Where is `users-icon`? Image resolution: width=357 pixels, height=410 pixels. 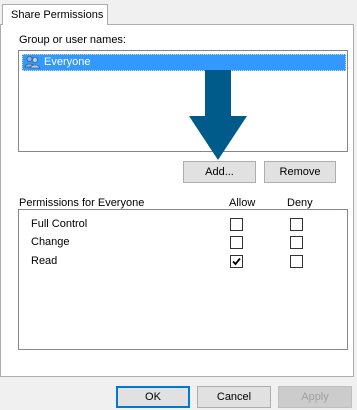
users-icon is located at coordinates (32, 63).